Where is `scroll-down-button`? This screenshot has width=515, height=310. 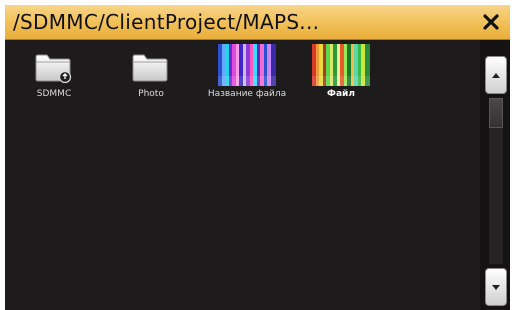
scroll-down-button is located at coordinates (496, 287).